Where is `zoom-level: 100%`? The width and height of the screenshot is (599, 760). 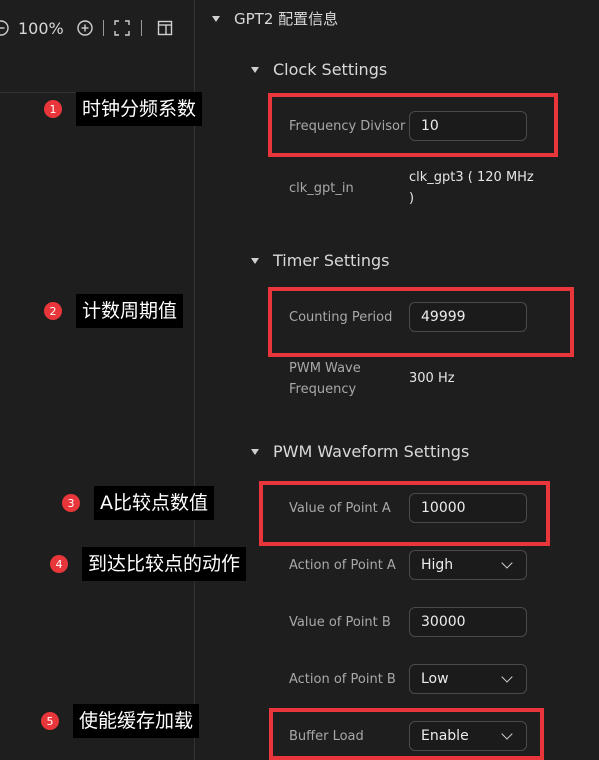
zoom-level: 100% is located at coordinates (41, 28).